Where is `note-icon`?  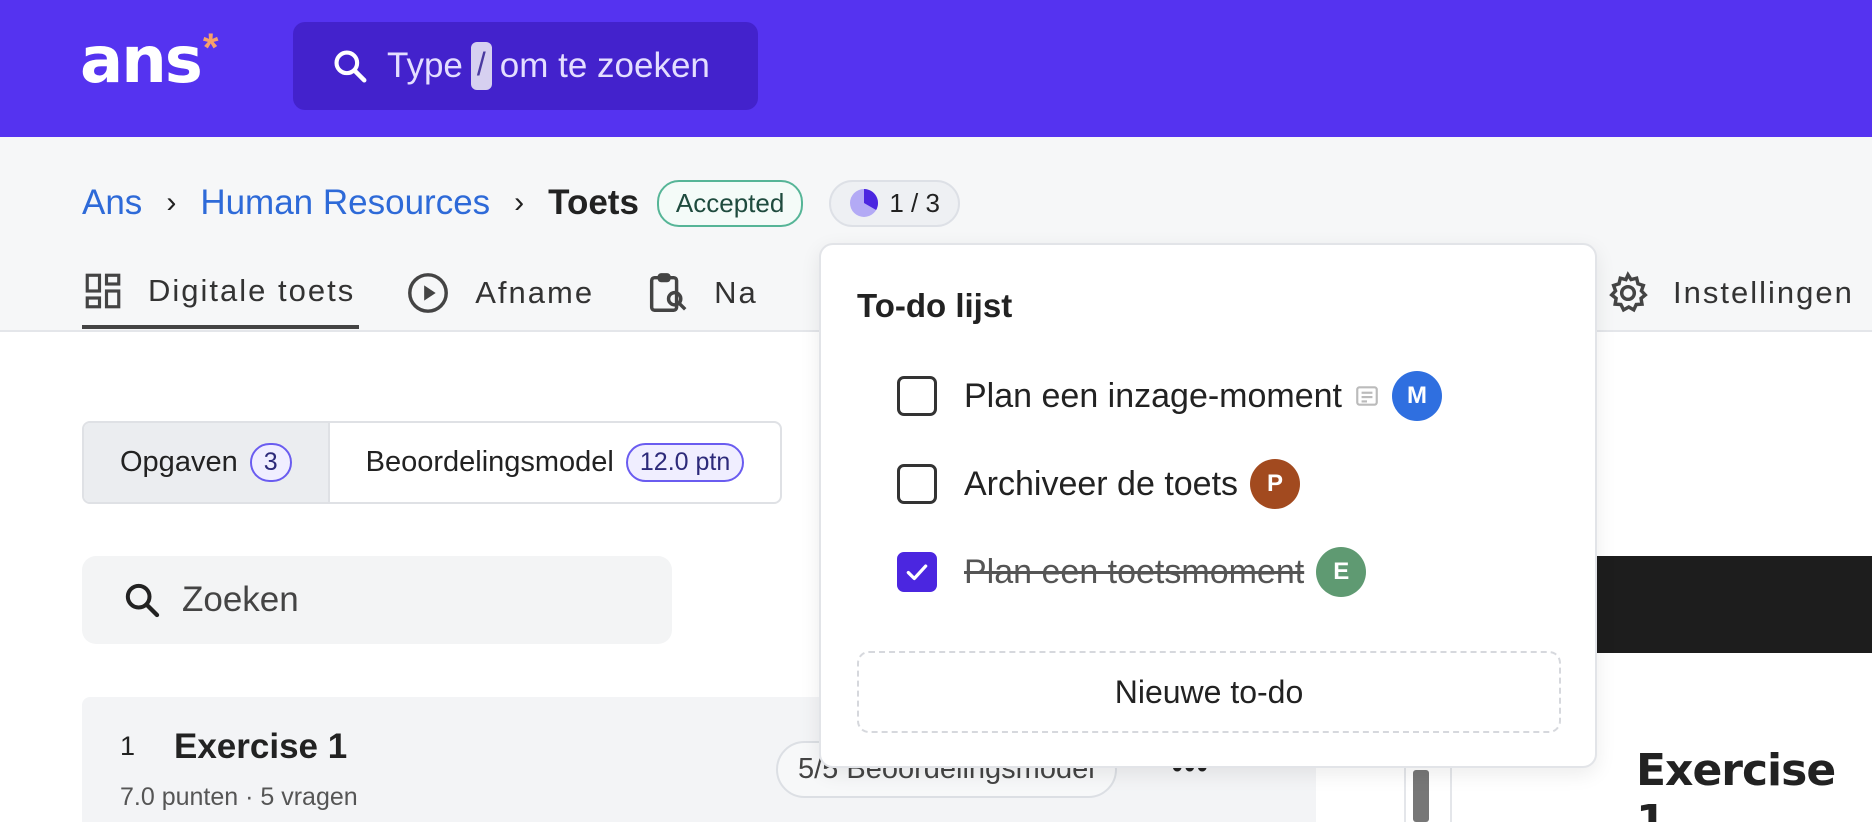
note-icon is located at coordinates (1367, 396).